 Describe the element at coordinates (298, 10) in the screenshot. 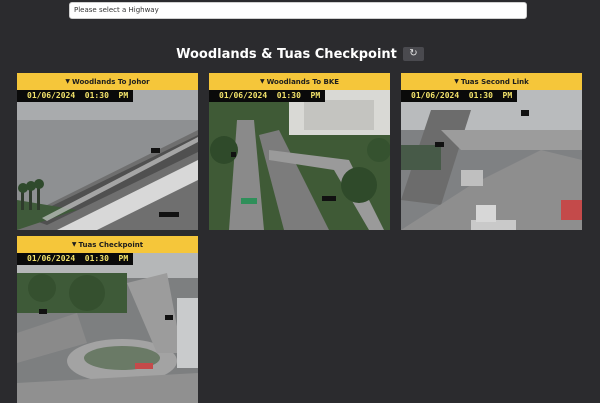

I see `highway-select: Please select a Highway` at that location.